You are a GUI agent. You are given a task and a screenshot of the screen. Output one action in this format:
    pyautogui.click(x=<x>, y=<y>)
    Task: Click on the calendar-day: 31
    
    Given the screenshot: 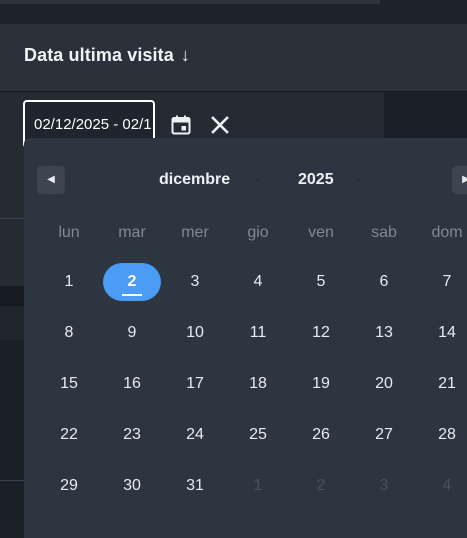 What is the action you would take?
    pyautogui.click(x=195, y=486)
    